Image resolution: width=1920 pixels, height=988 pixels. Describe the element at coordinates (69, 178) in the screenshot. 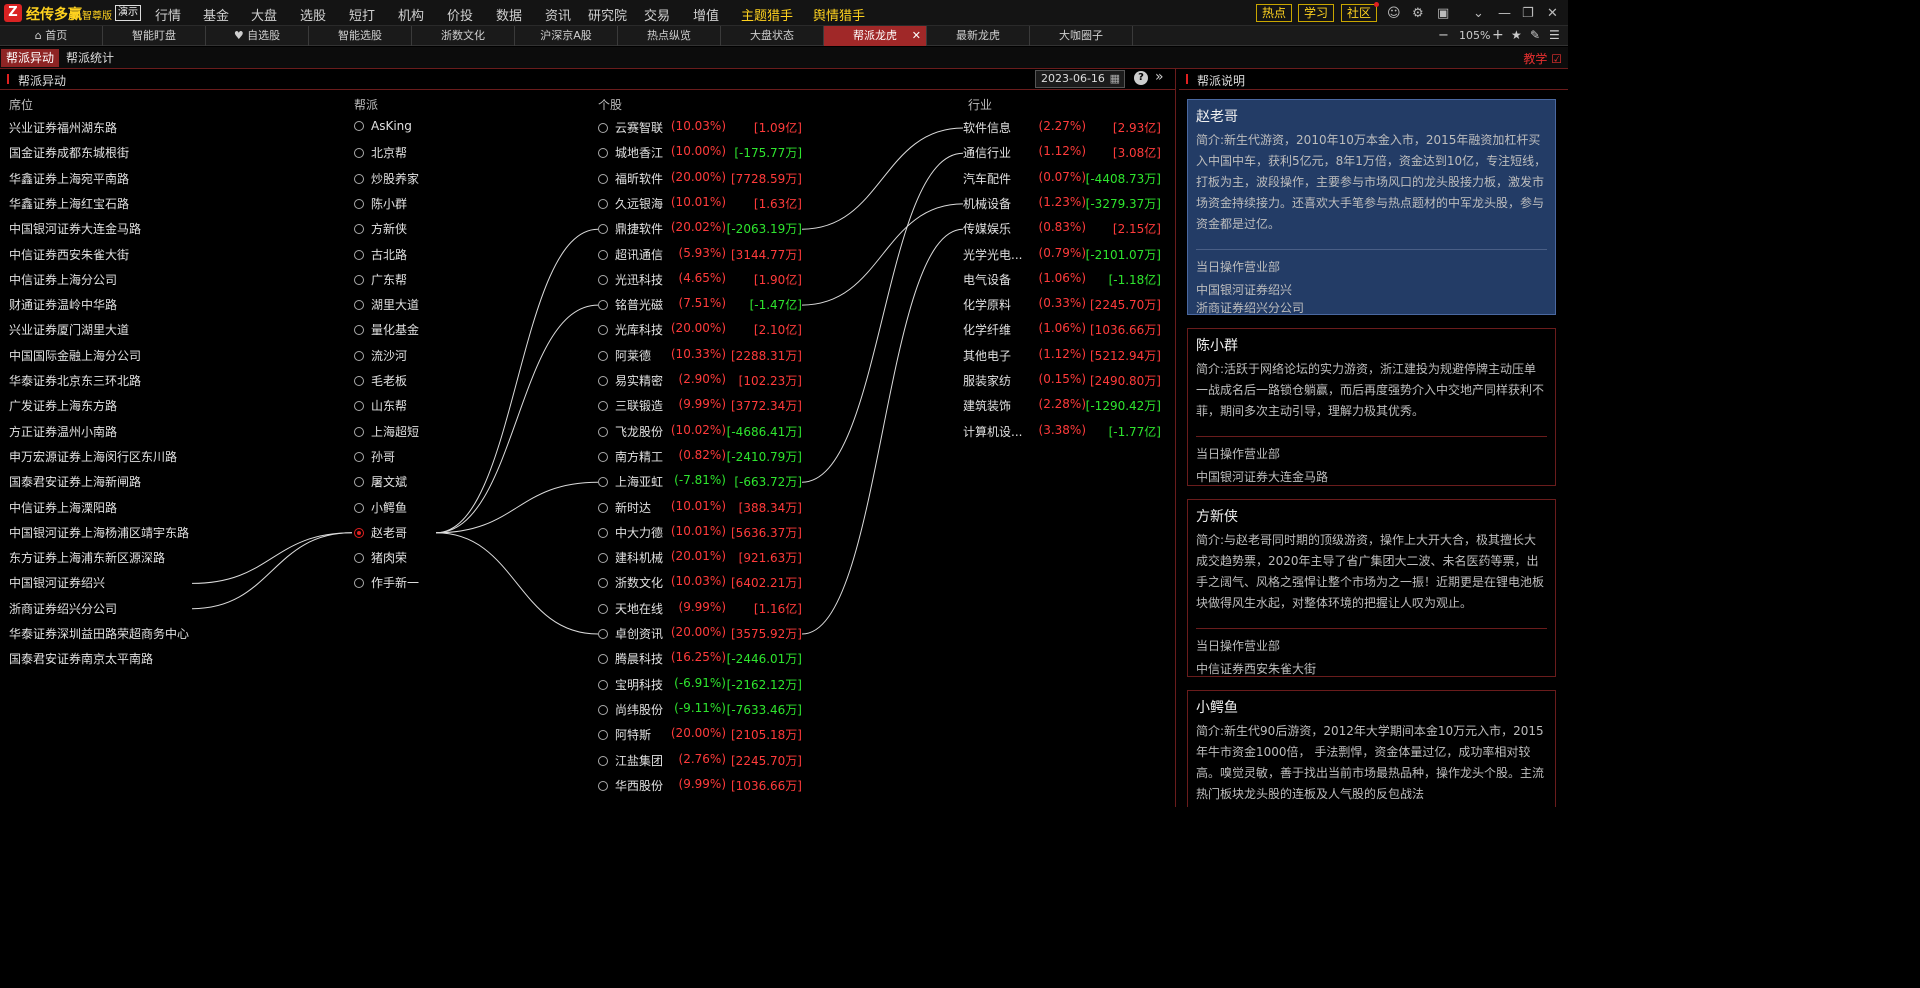

I see `seat-row: 华鑫证券上海宛平南路` at that location.